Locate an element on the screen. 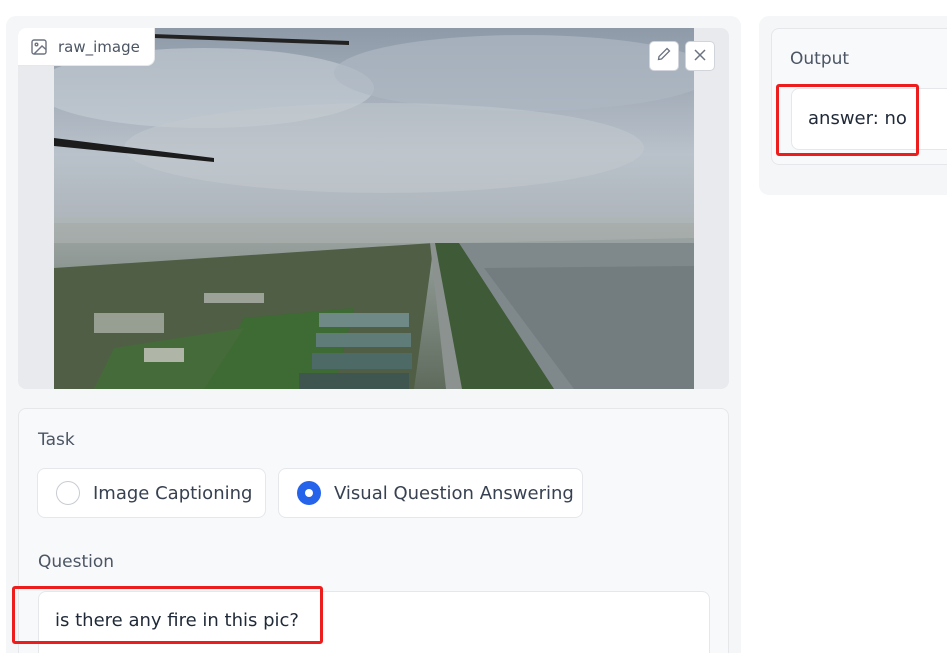  radio-visual-question-answering: Visual Question Answering is located at coordinates (430, 493).